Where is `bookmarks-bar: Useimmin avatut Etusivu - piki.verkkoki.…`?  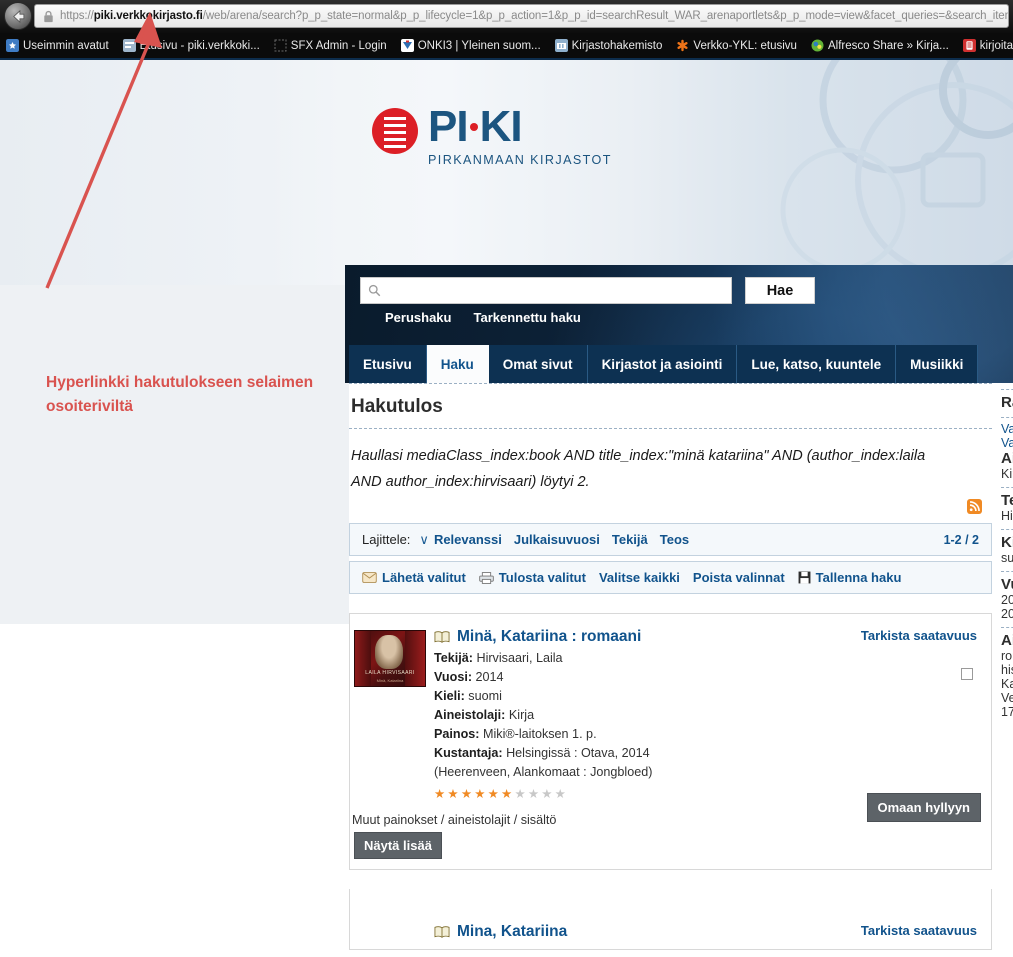
bookmarks-bar: Useimmin avatut Etusivu - piki.verkkoki.… is located at coordinates (506, 46).